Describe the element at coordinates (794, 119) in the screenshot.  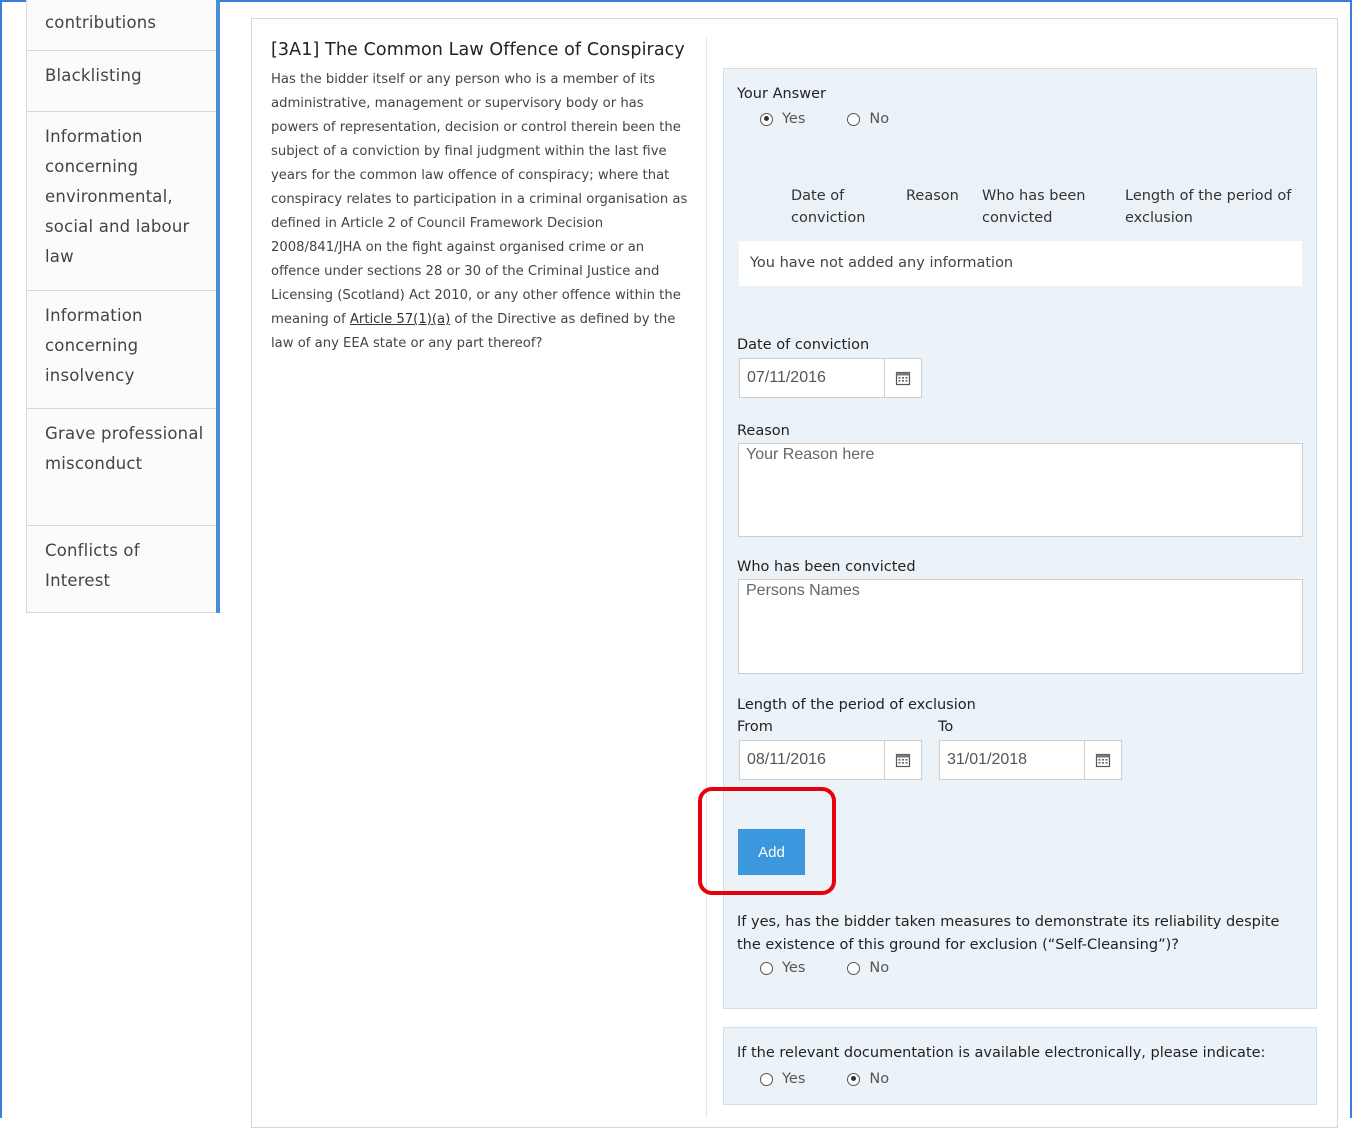
I see `answer-yes-label: Yes` at that location.